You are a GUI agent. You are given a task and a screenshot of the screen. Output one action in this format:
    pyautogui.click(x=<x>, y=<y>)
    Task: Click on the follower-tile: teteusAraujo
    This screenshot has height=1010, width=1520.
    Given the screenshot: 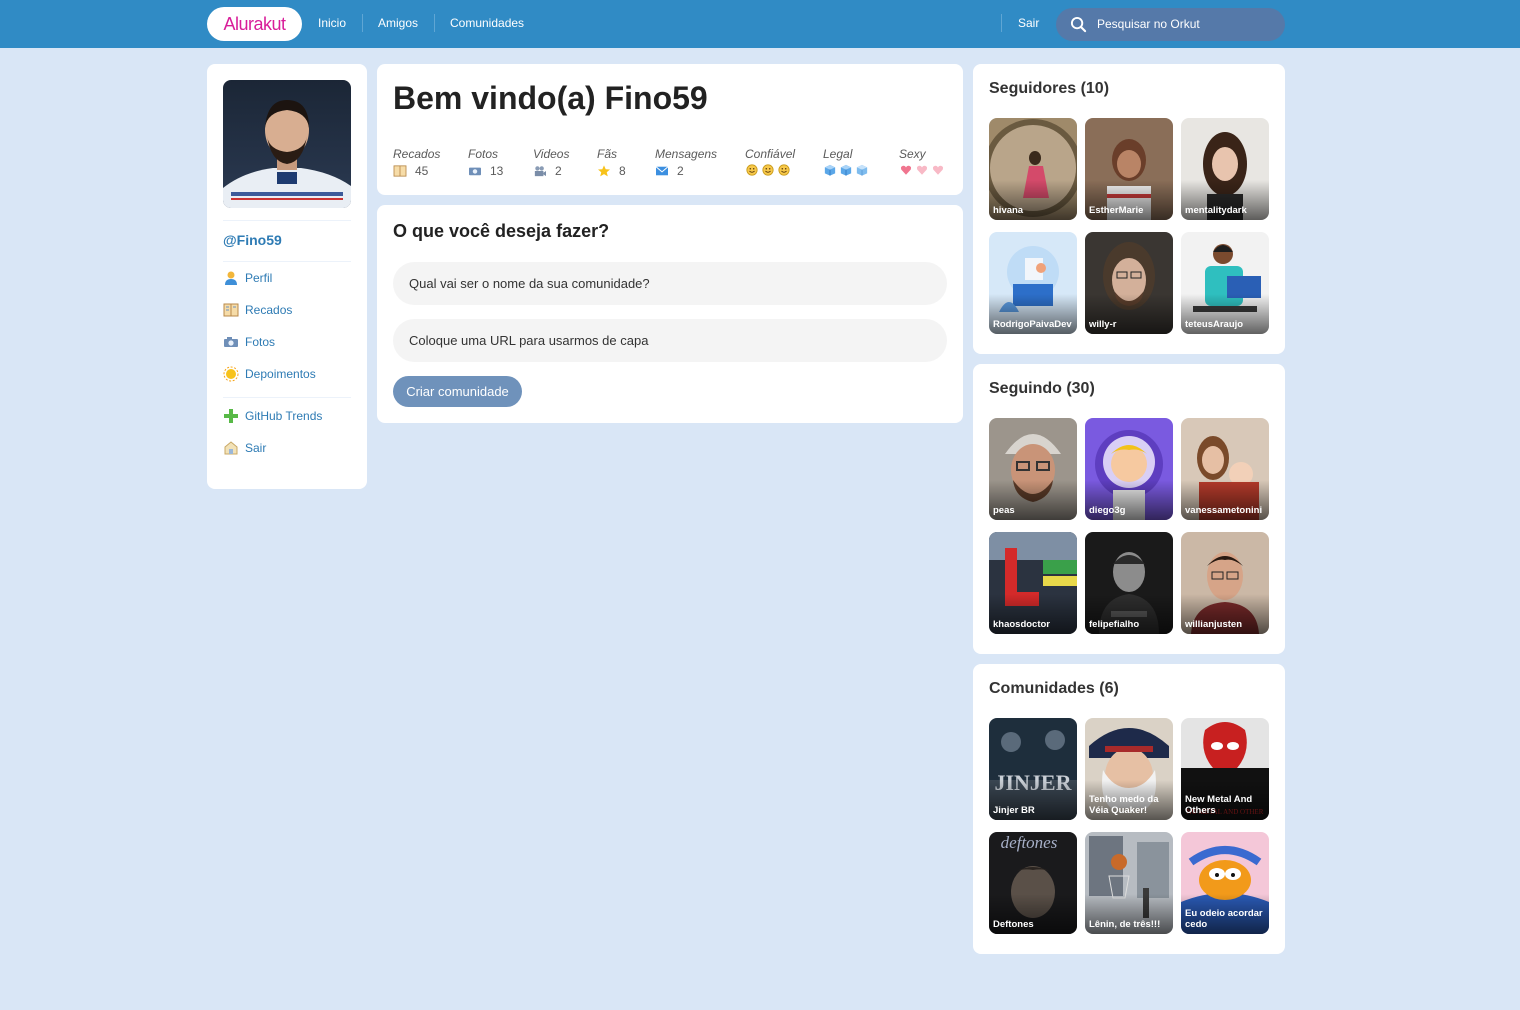 What is the action you would take?
    pyautogui.click(x=1225, y=283)
    